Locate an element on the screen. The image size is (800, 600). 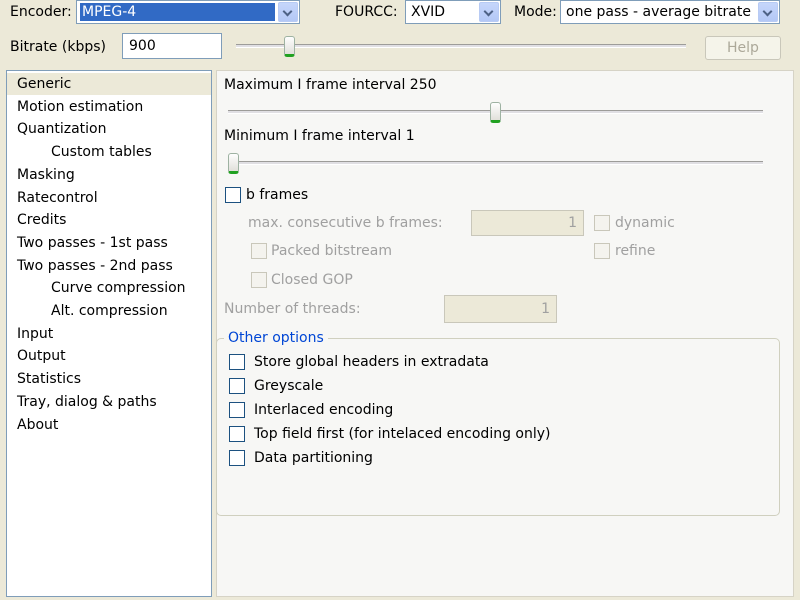
threads-label: Number of threads: is located at coordinates (292, 309).